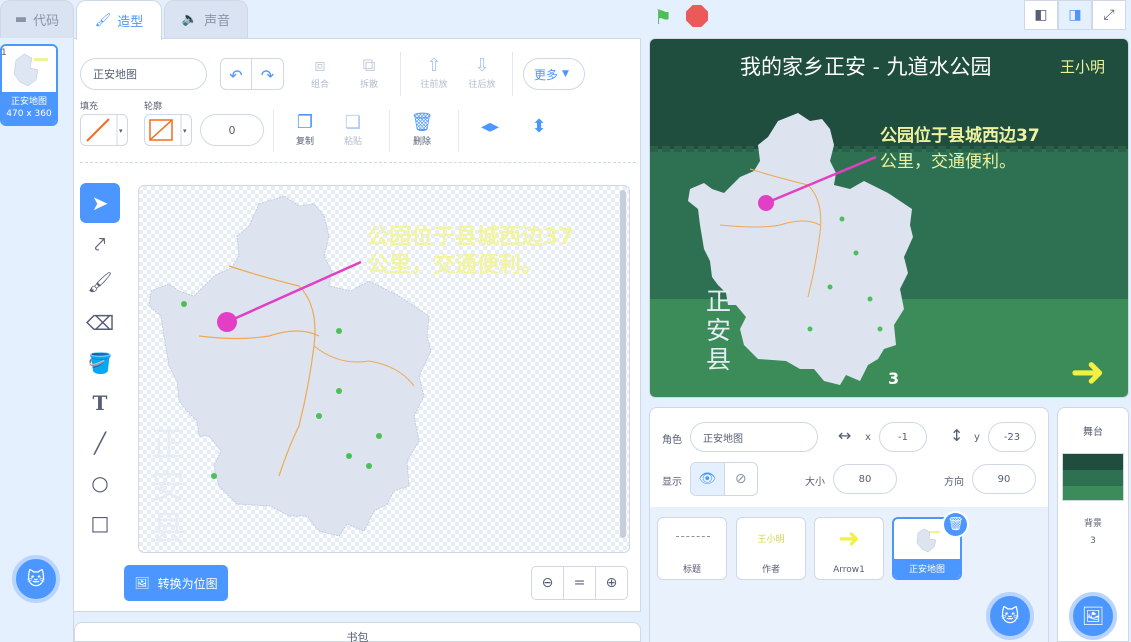 The image size is (1131, 642). Describe the element at coordinates (67, 320) in the screenshot. I see `costume-list-scrollbar` at that location.